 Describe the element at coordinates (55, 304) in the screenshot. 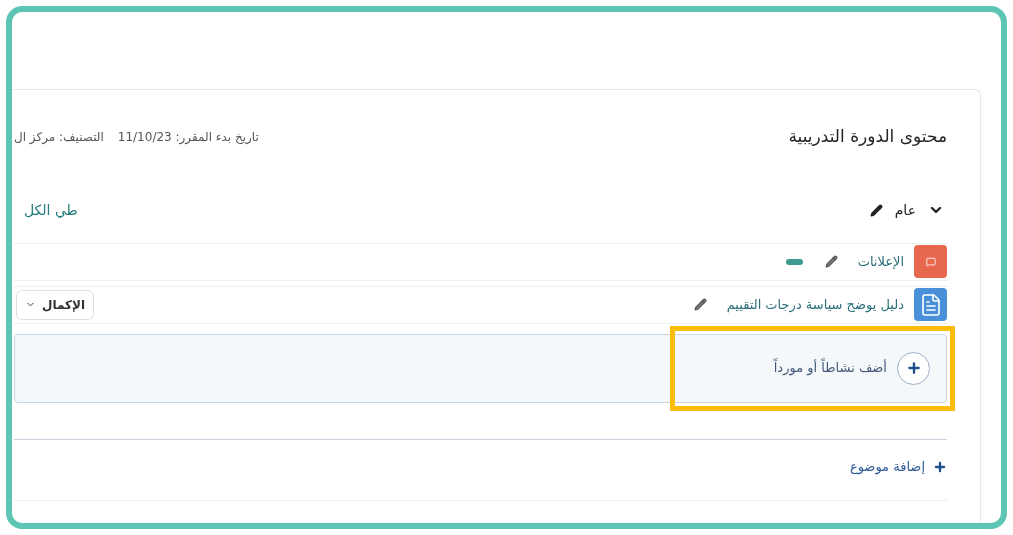

I see `completion-dropdown: الإكمال` at that location.